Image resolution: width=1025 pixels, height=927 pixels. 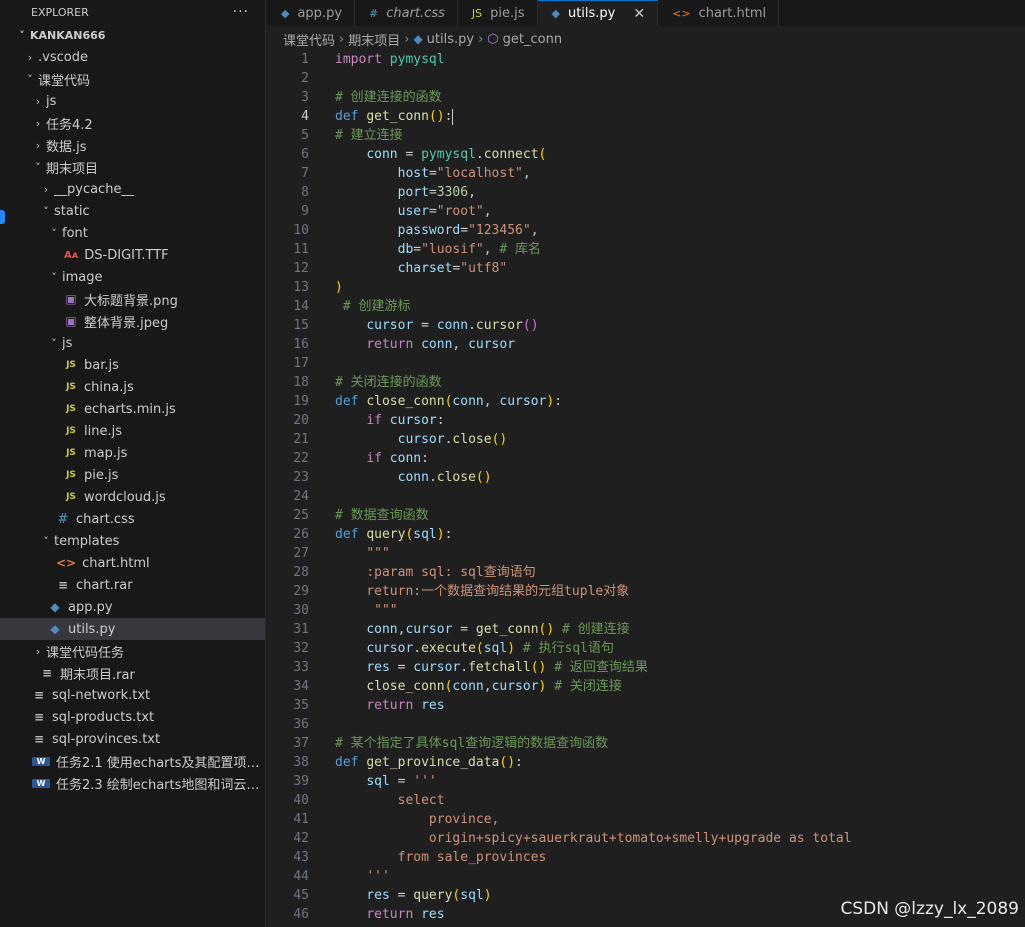 What do you see at coordinates (320, 13) in the screenshot?
I see `tab-label: app.py` at bounding box center [320, 13].